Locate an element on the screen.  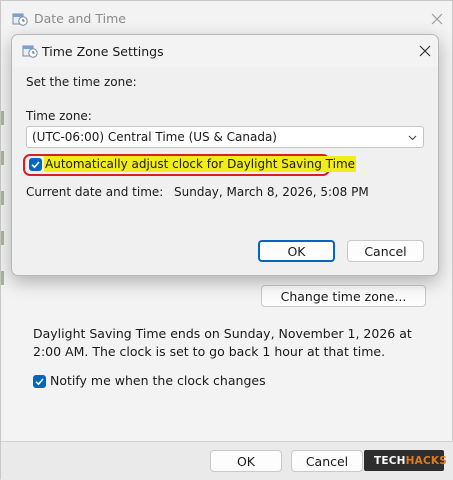
techhacks-watermark: TECH HACKS is located at coordinates (405, 460).